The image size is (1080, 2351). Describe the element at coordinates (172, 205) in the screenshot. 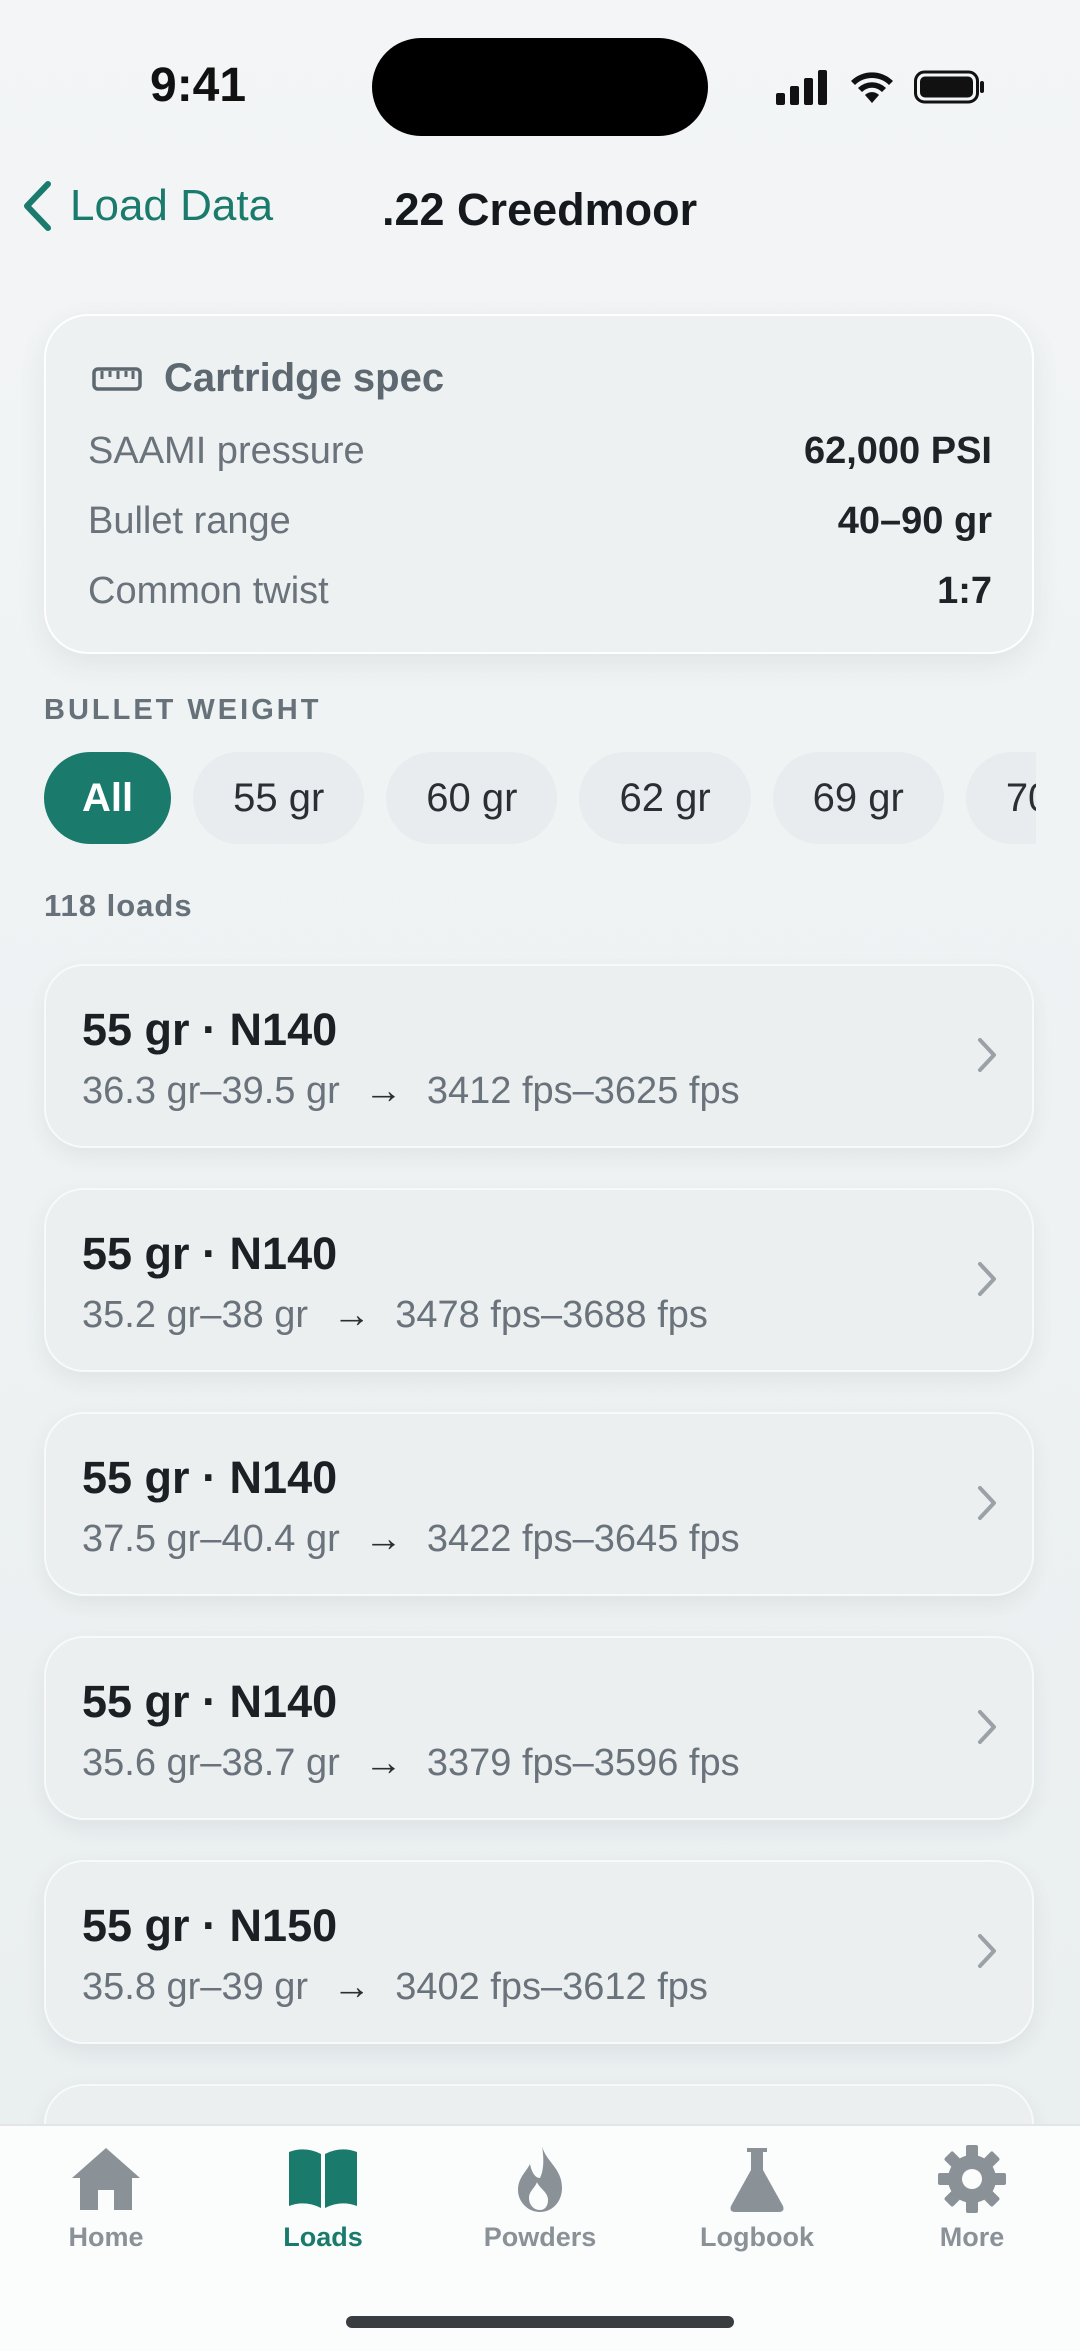

I see `back-label: Load Data` at that location.